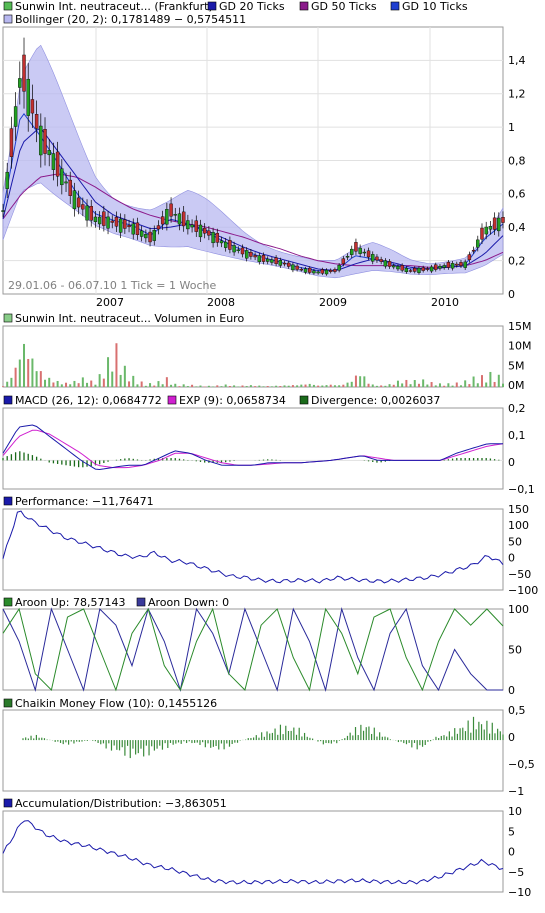 The width and height of the screenshot is (545, 913). What do you see at coordinates (8, 501) in the screenshot?
I see `performance-legend-swatch` at bounding box center [8, 501].